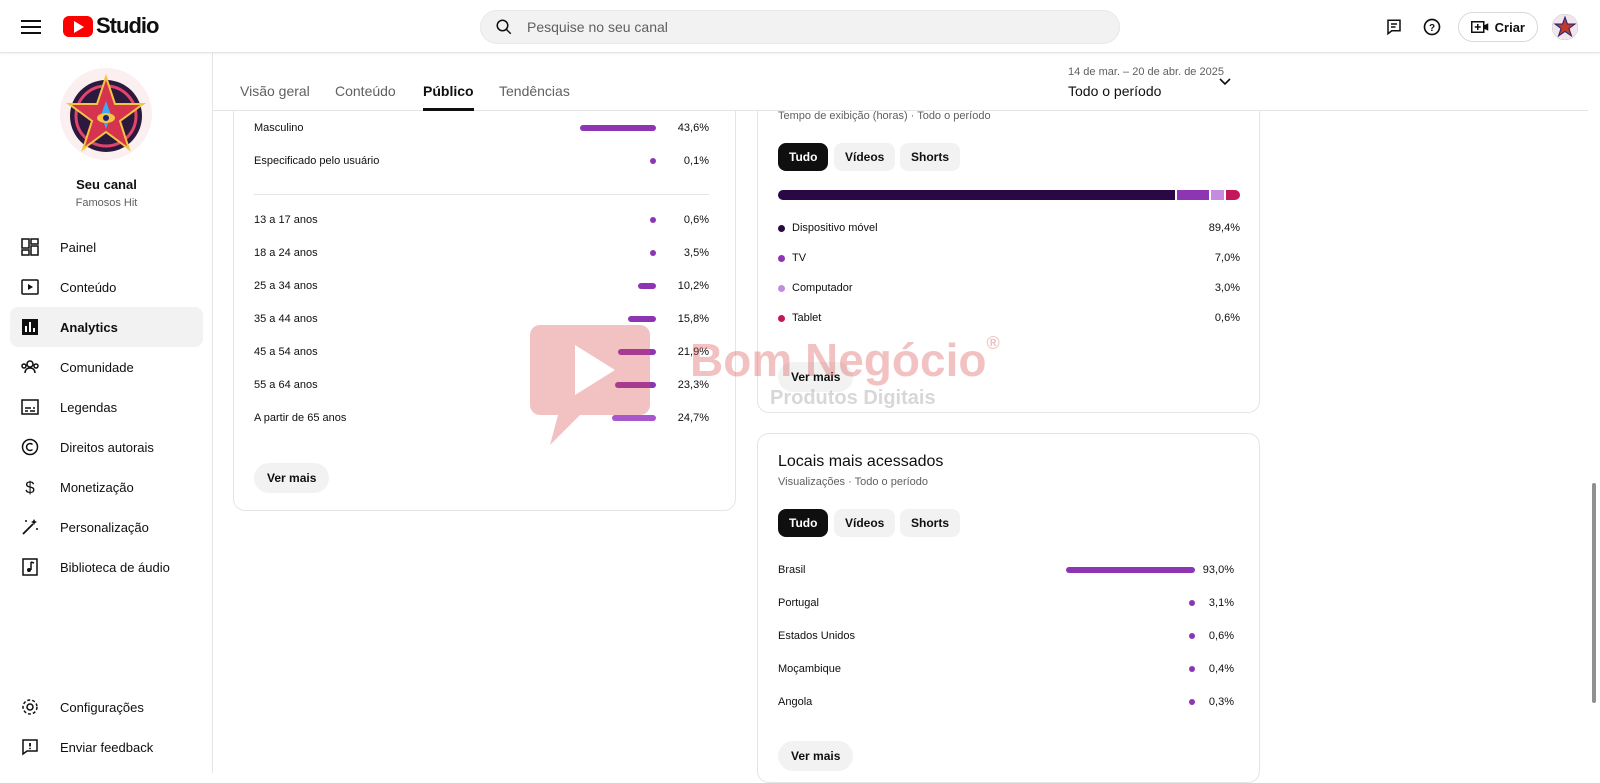  What do you see at coordinates (30, 707) in the screenshot?
I see `gear-icon` at bounding box center [30, 707].